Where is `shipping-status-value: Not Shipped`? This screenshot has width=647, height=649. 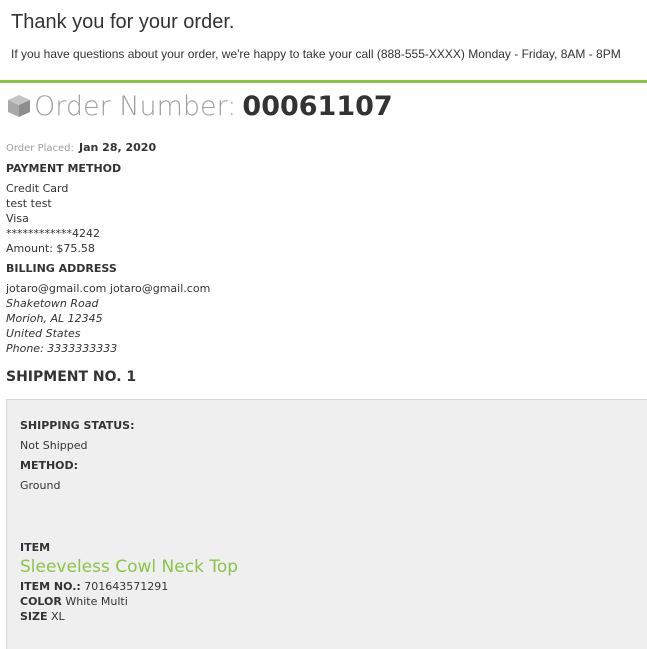
shipping-status-value: Not Shipped is located at coordinates (54, 445).